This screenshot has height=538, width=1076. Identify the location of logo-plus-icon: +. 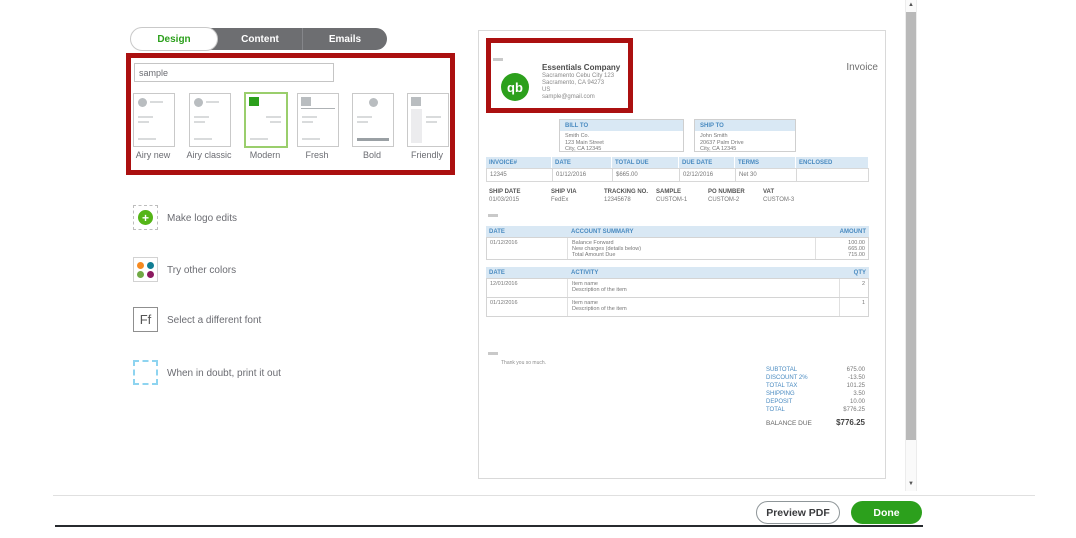
(145, 217).